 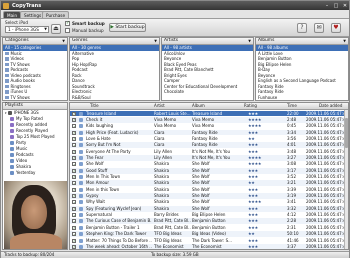 What do you see at coordinates (346, 132) in the screenshot?
I see `scrollbar-thumb` at bounding box center [346, 132].